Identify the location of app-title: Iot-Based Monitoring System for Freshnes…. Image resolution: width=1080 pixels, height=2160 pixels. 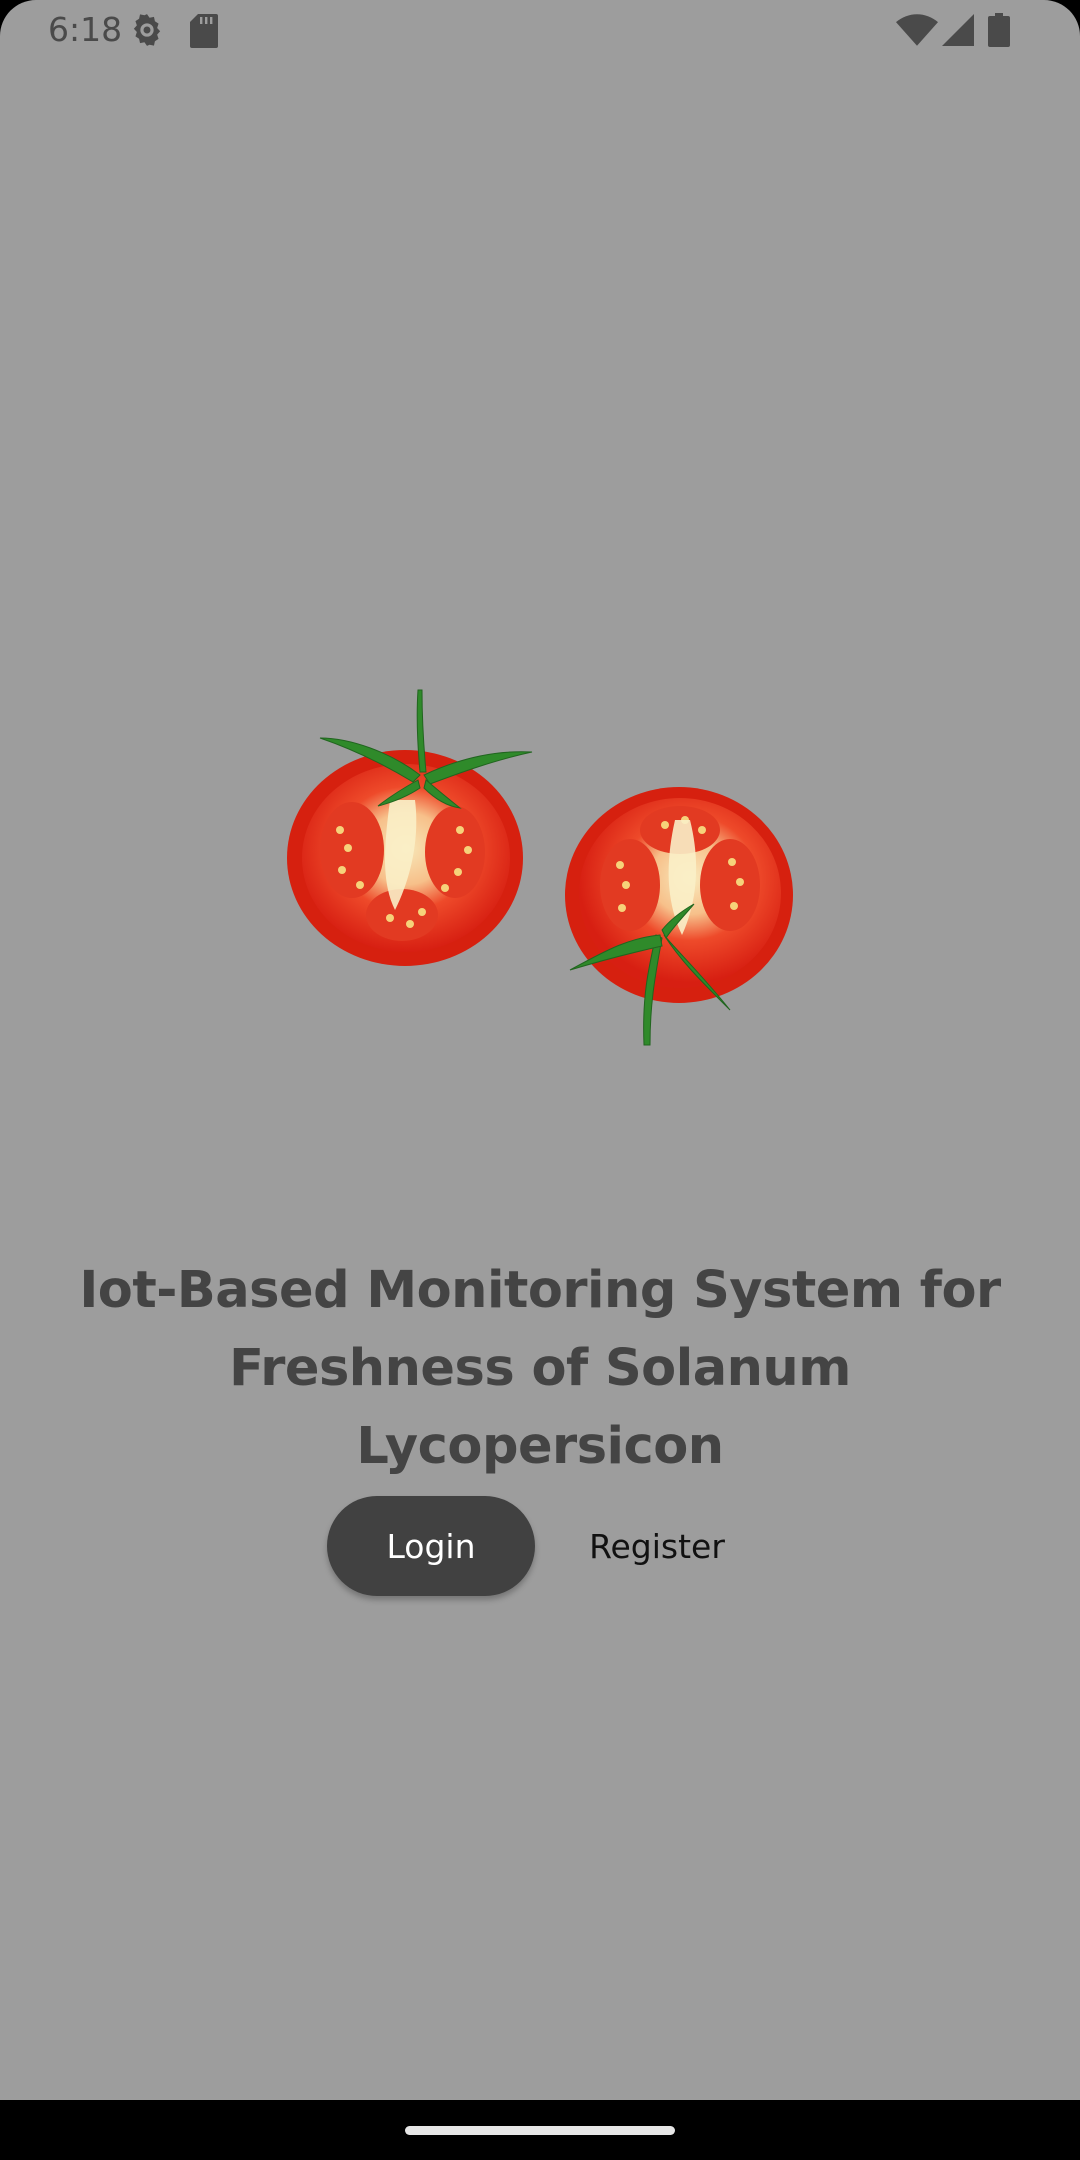
(540, 1369).